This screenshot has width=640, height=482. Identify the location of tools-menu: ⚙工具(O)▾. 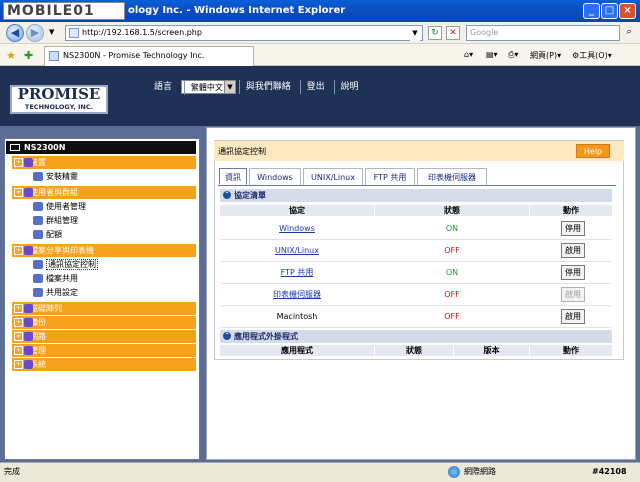
(592, 55).